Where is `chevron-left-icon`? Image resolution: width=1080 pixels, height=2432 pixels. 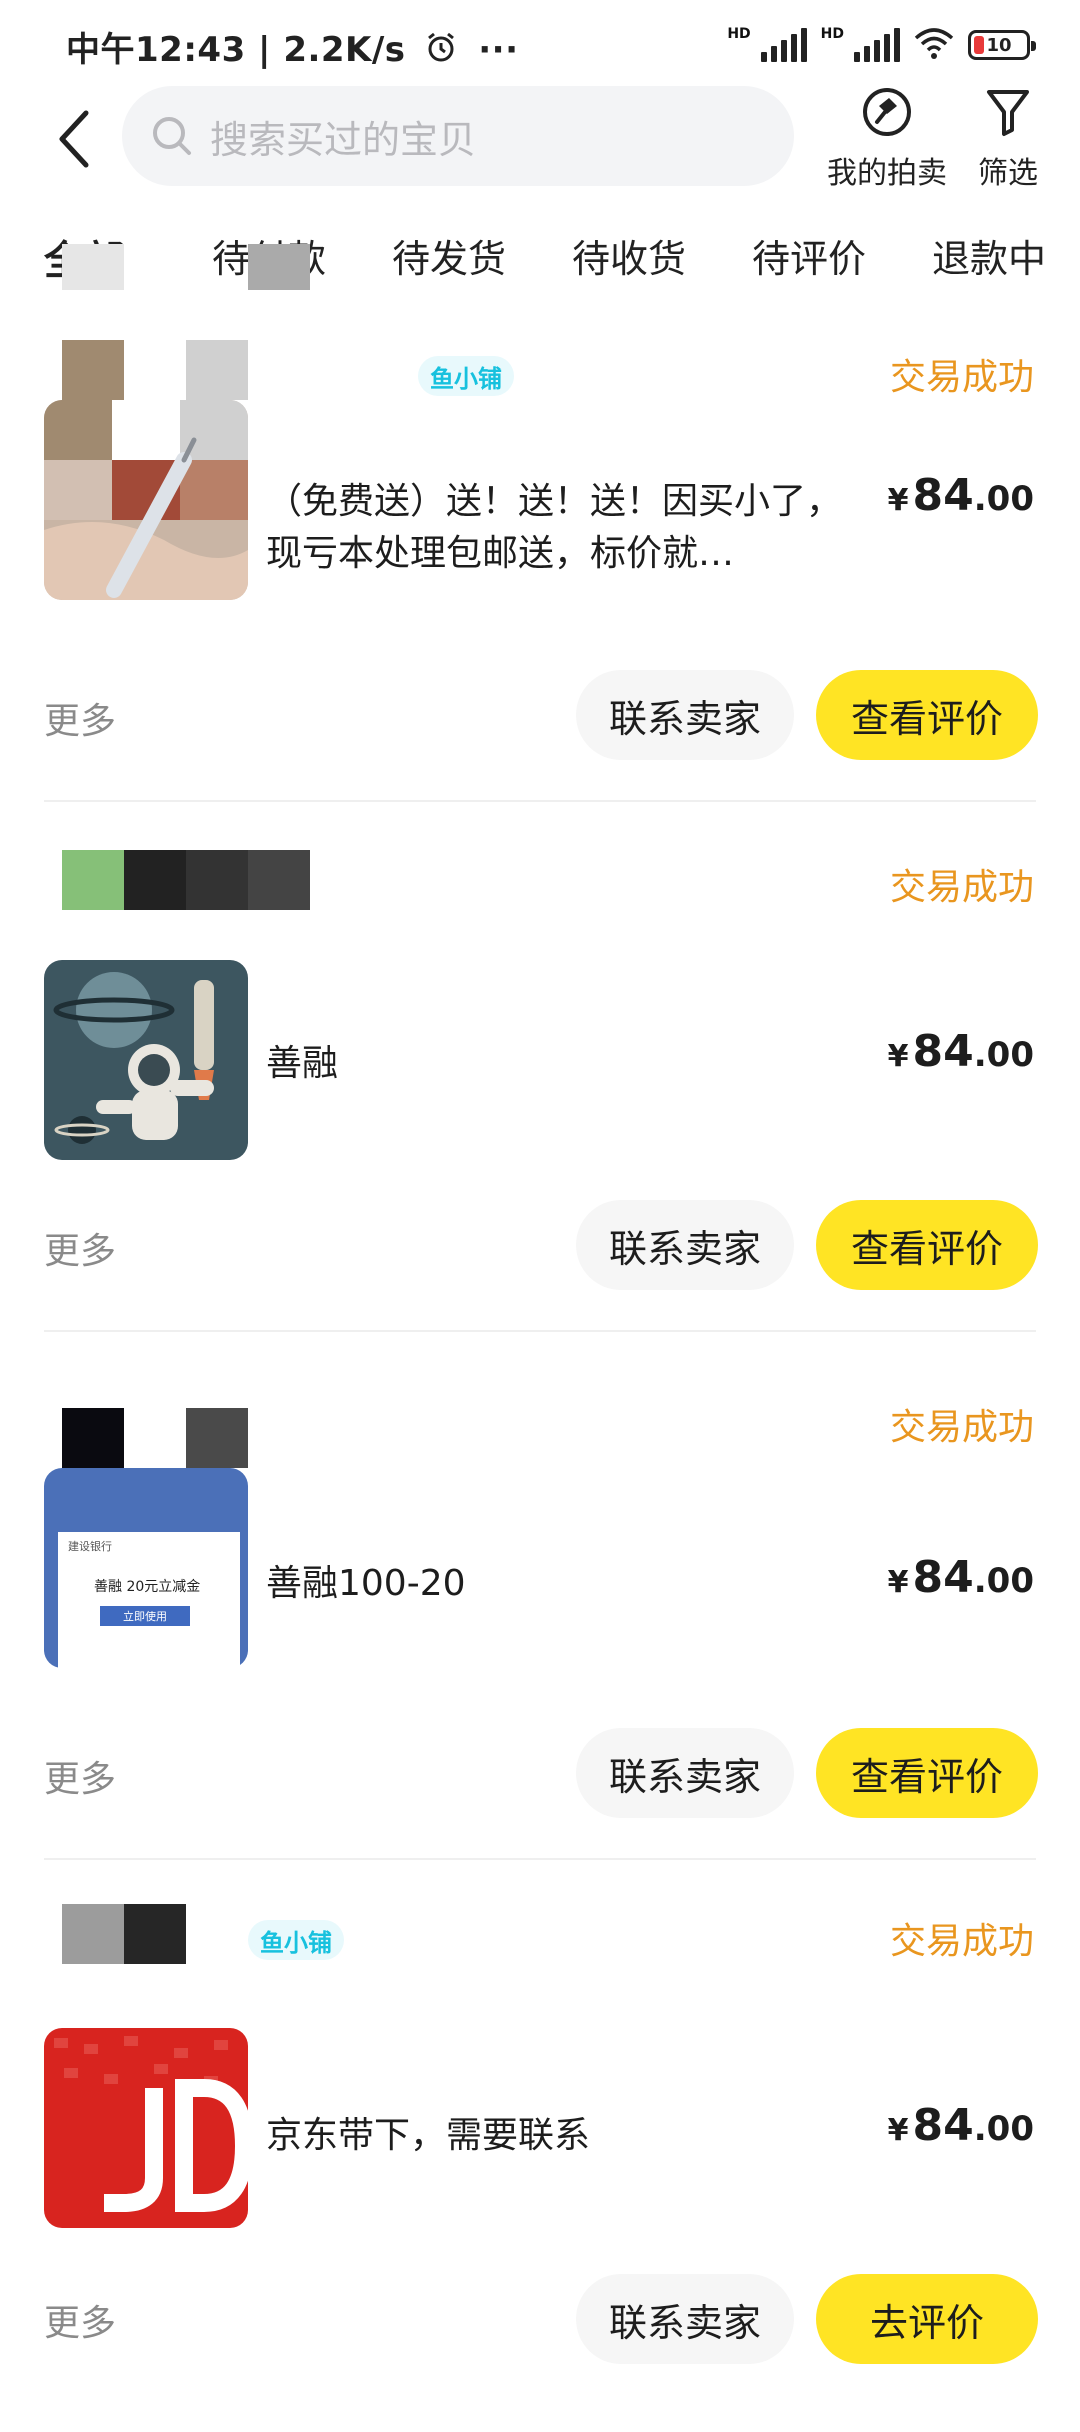
chevron-left-icon is located at coordinates (74, 141).